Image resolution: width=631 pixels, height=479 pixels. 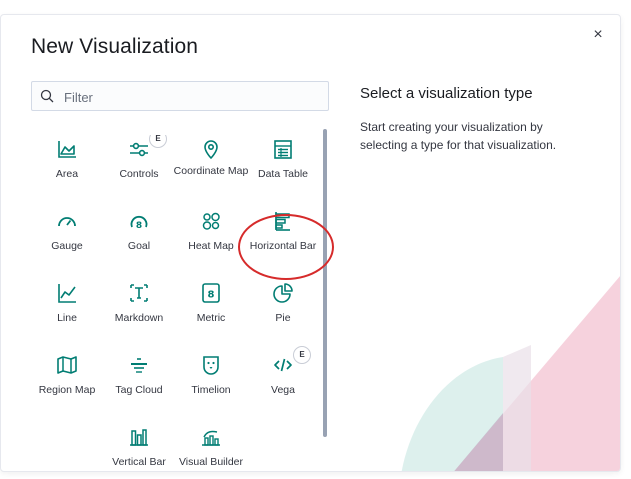 I want to click on tile-area: Area, so click(x=67, y=168).